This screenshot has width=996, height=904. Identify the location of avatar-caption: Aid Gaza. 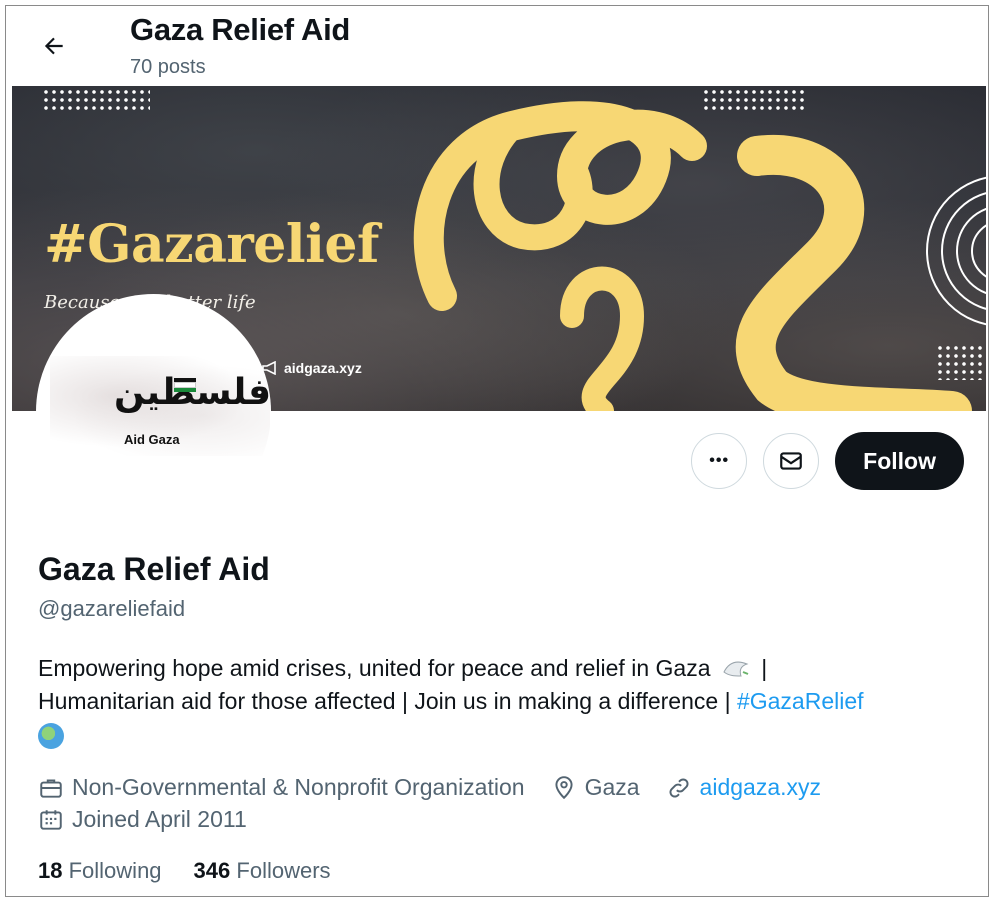
(152, 439).